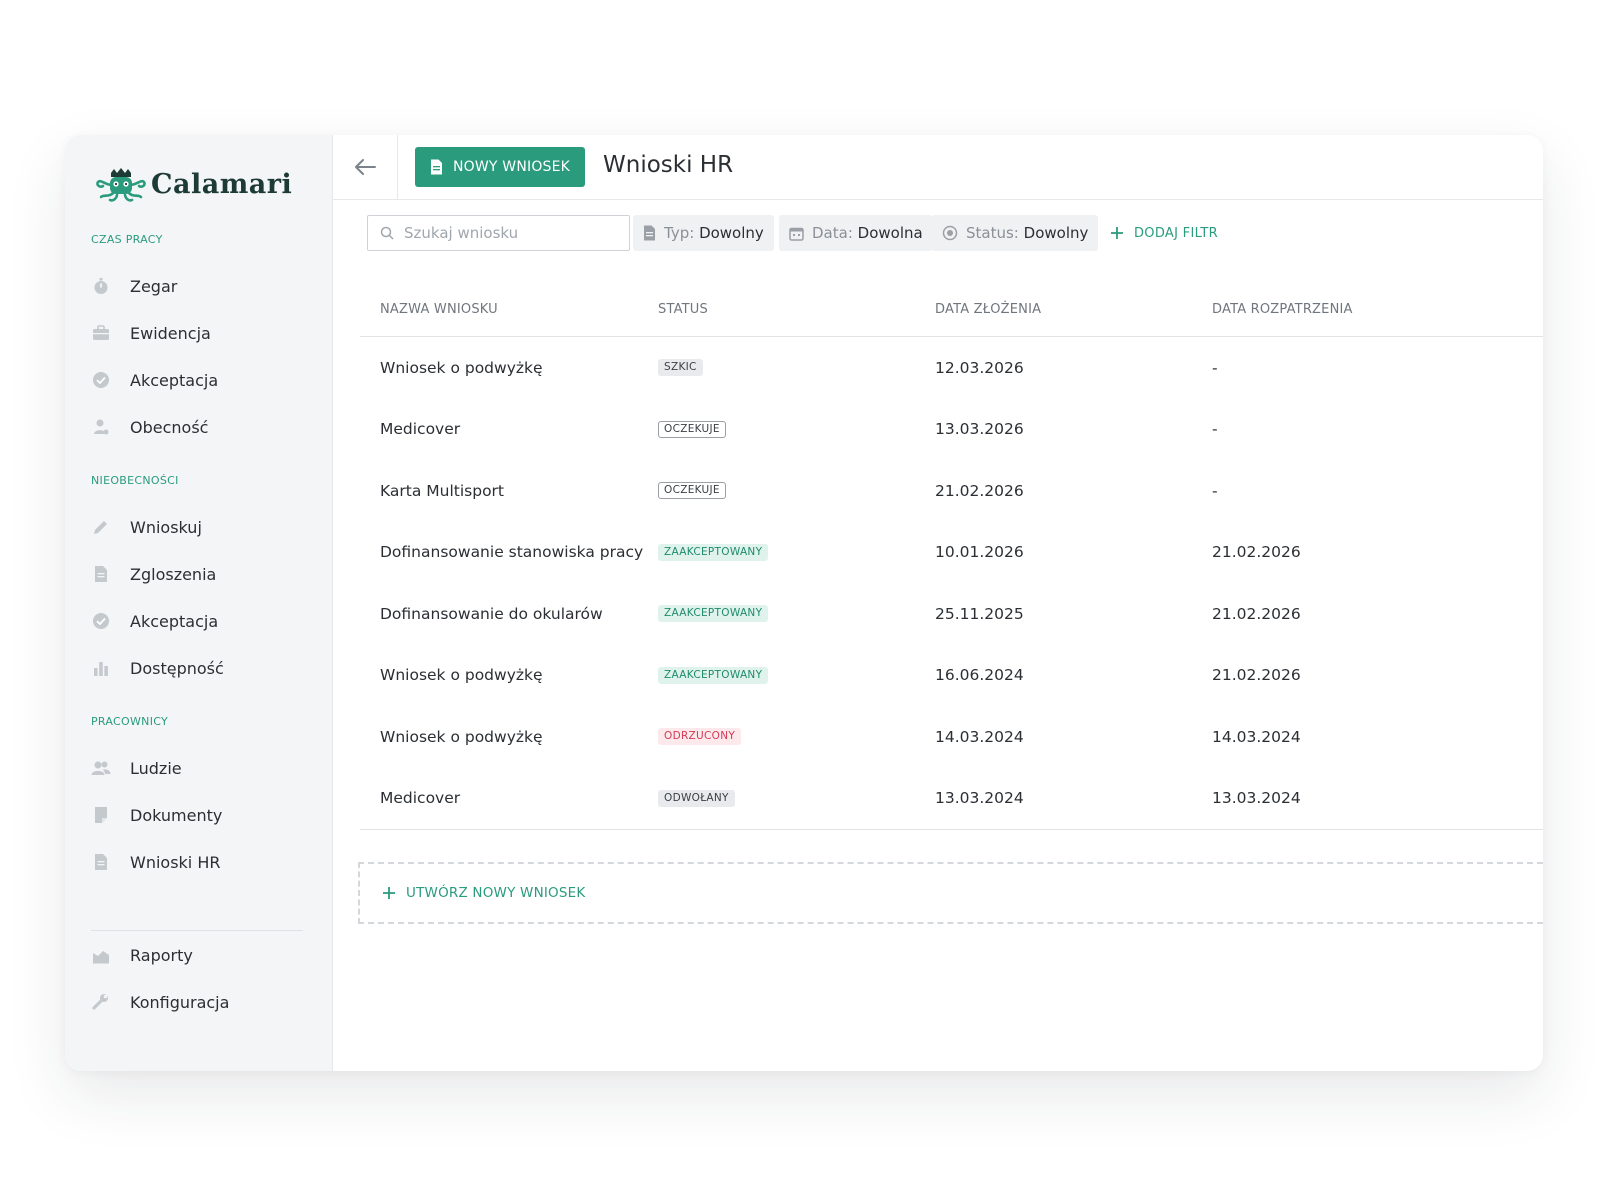 Image resolution: width=1600 pixels, height=1200 pixels. I want to click on file-icon, so click(101, 815).